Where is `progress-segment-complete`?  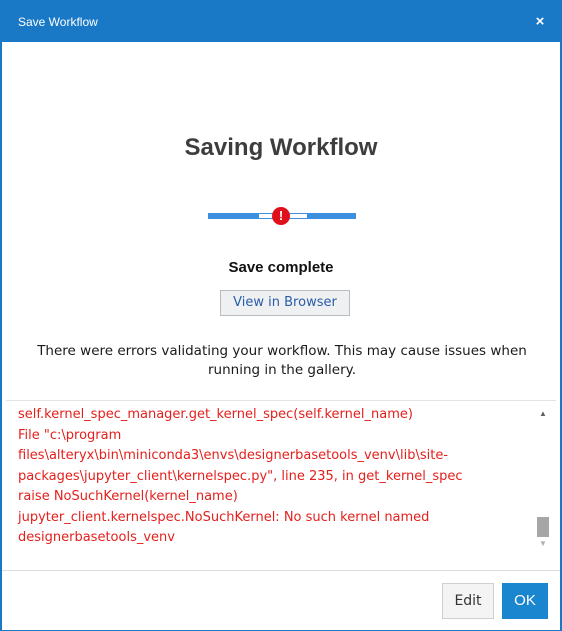
progress-segment-complete is located at coordinates (233, 216).